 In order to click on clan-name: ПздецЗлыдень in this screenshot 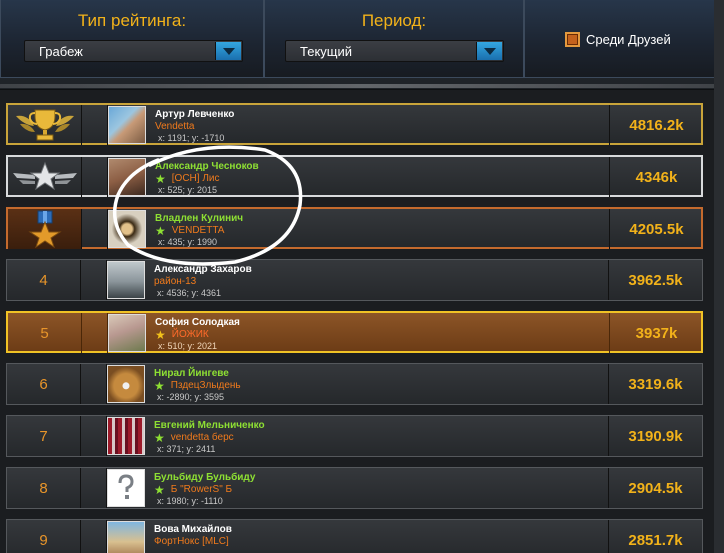, I will do `click(206, 385)`.